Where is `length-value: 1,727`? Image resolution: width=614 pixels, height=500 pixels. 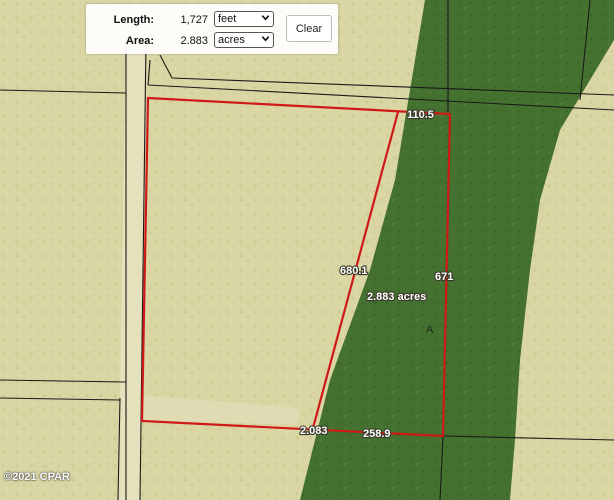
length-value: 1,727 is located at coordinates (194, 20).